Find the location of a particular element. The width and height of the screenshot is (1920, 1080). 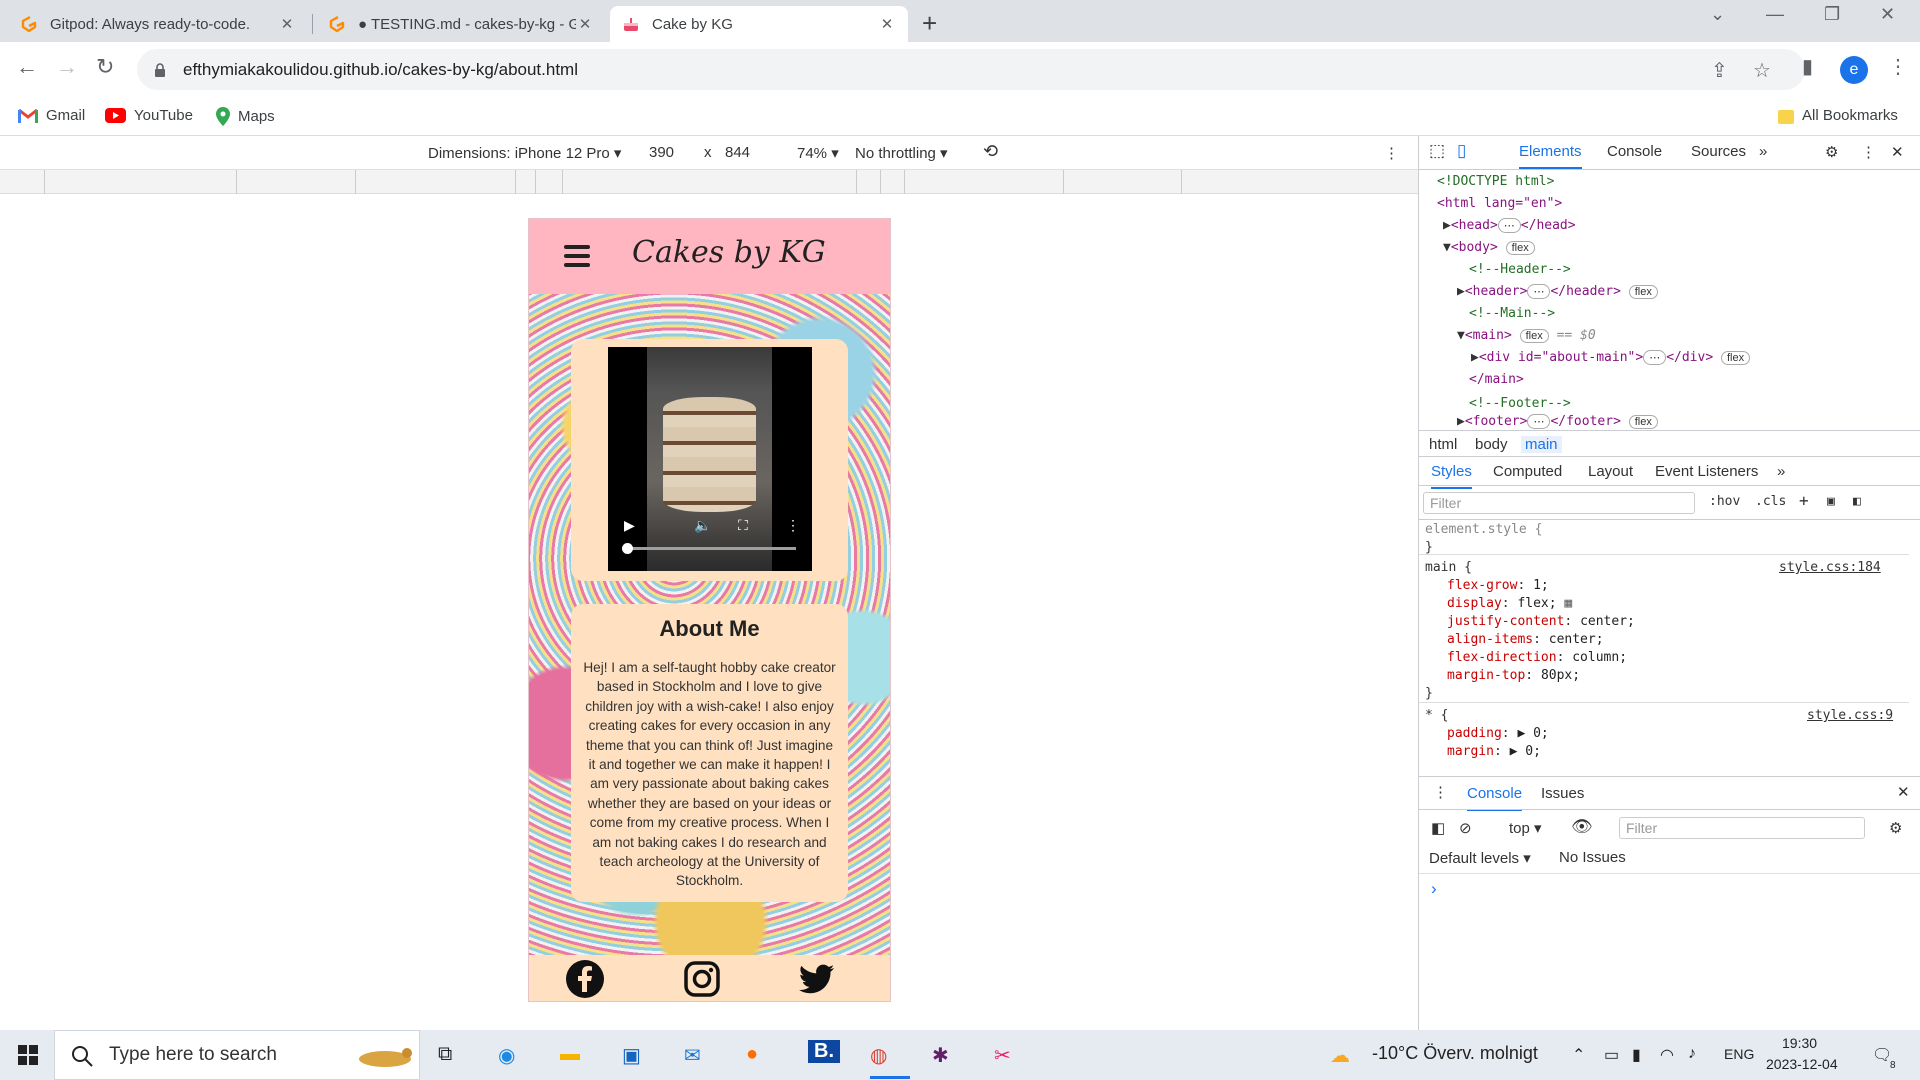

all-bookmarks: All Bookmarks is located at coordinates (1838, 115).